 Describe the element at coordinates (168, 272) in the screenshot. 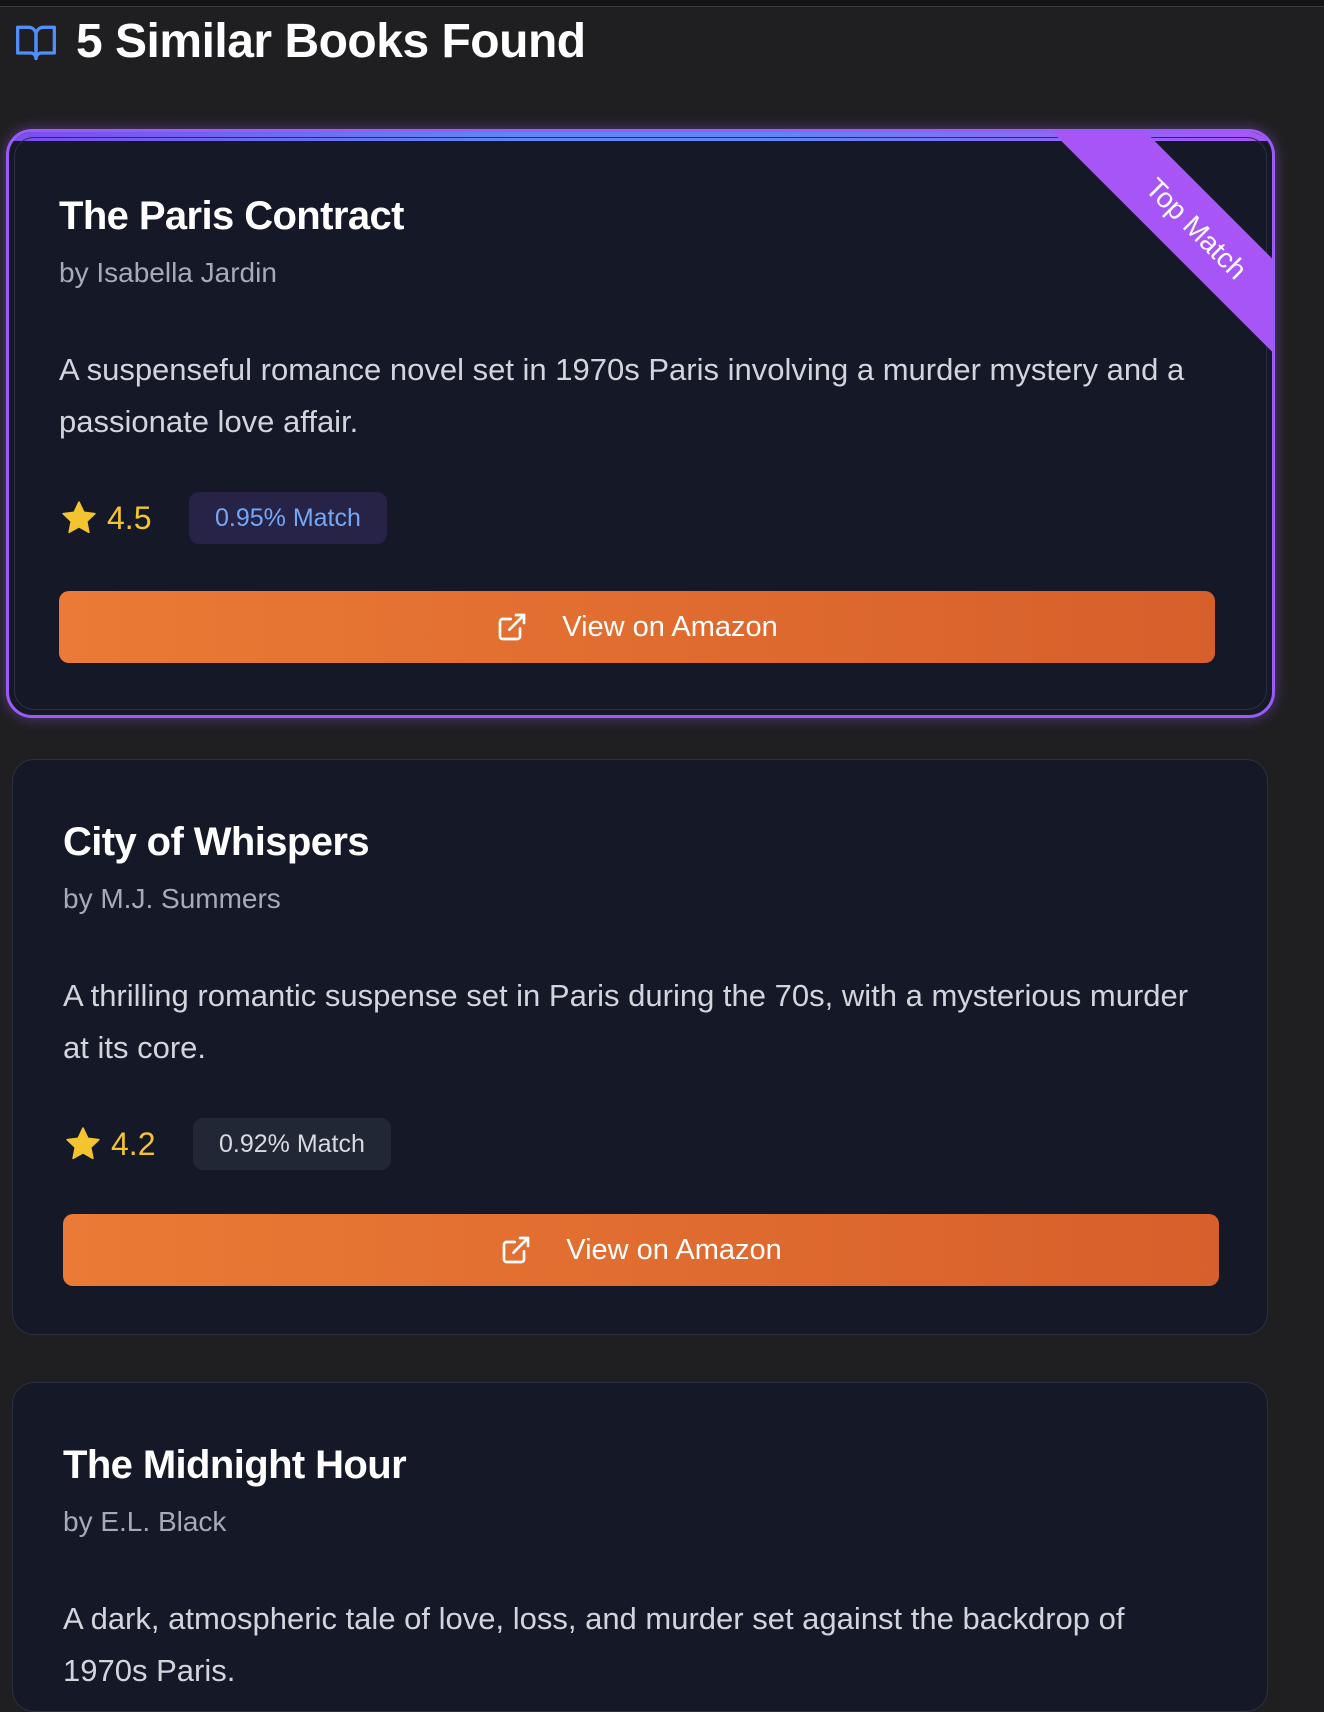

I see `book-author: by Isabella Jardin` at that location.